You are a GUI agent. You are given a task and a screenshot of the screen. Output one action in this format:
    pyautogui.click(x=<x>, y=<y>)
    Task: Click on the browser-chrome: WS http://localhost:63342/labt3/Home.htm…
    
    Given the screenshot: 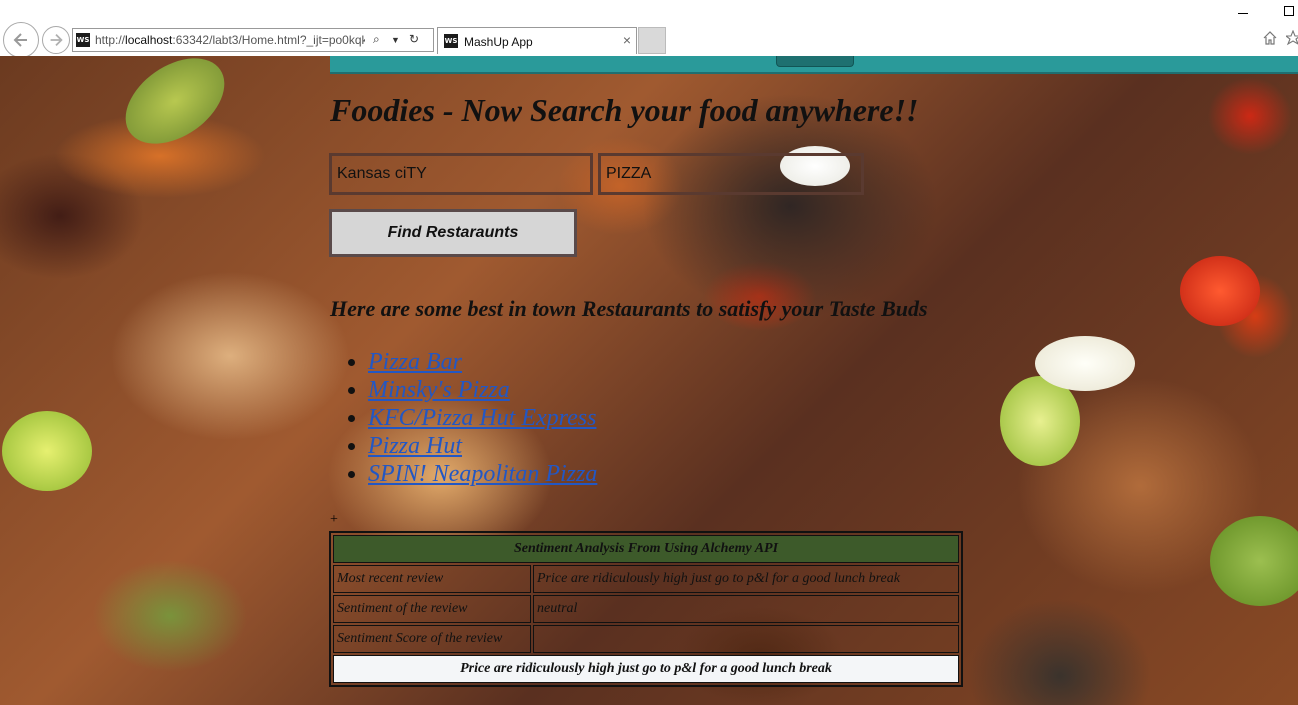 What is the action you would take?
    pyautogui.click(x=649, y=29)
    